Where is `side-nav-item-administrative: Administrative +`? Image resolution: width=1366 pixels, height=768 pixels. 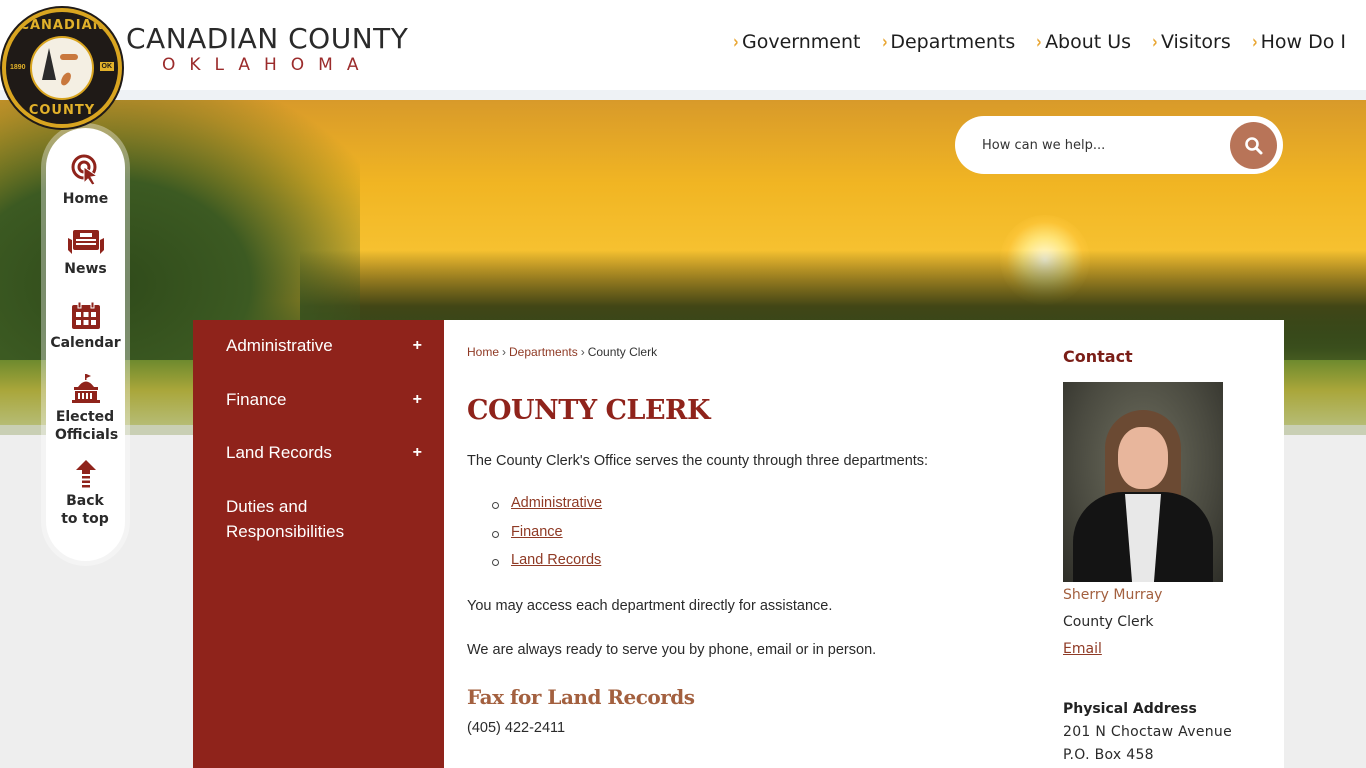 side-nav-item-administrative: Administrative + is located at coordinates (331, 345).